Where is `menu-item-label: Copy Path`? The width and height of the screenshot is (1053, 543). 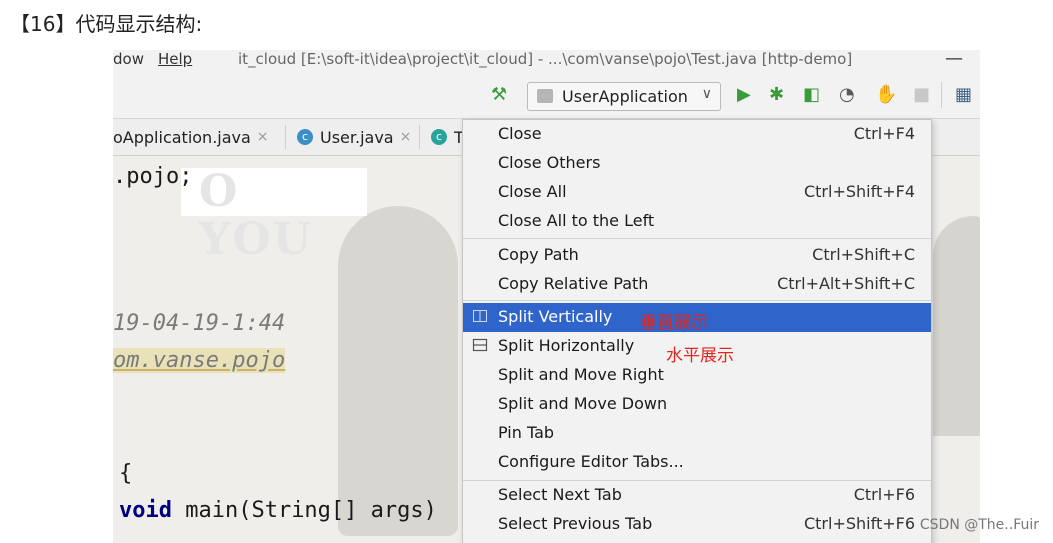 menu-item-label: Copy Path is located at coordinates (538, 254).